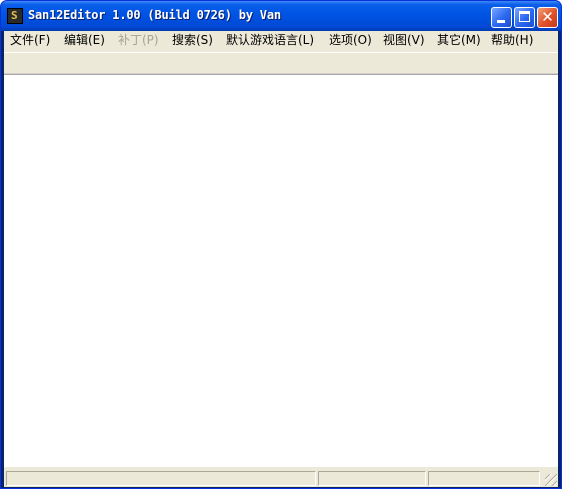 Image resolution: width=564 pixels, height=491 pixels. What do you see at coordinates (84, 41) in the screenshot?
I see `menu-edit: 编辑(E)` at bounding box center [84, 41].